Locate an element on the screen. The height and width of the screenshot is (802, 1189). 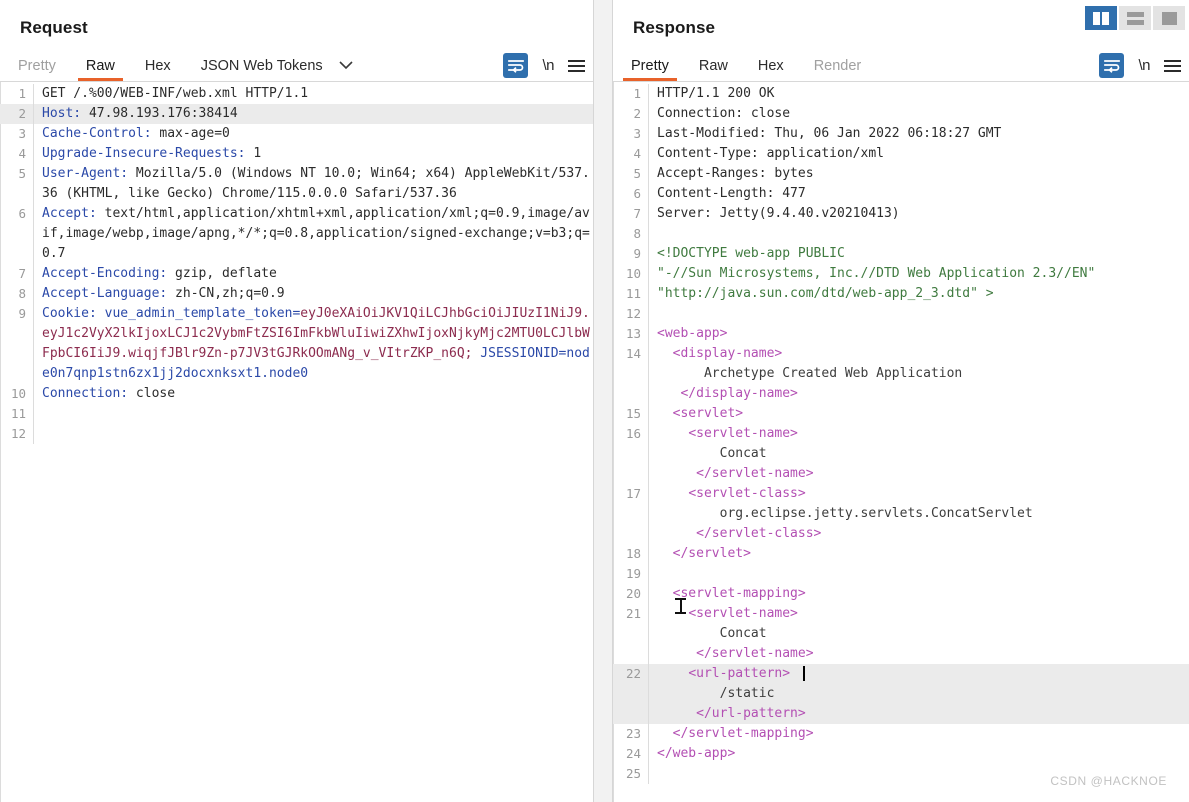
token-tag: <servlet> is located at coordinates (700, 413).